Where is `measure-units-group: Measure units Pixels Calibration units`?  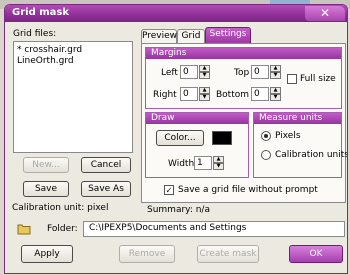 measure-units-group: Measure units Pixels Calibration units is located at coordinates (300, 145).